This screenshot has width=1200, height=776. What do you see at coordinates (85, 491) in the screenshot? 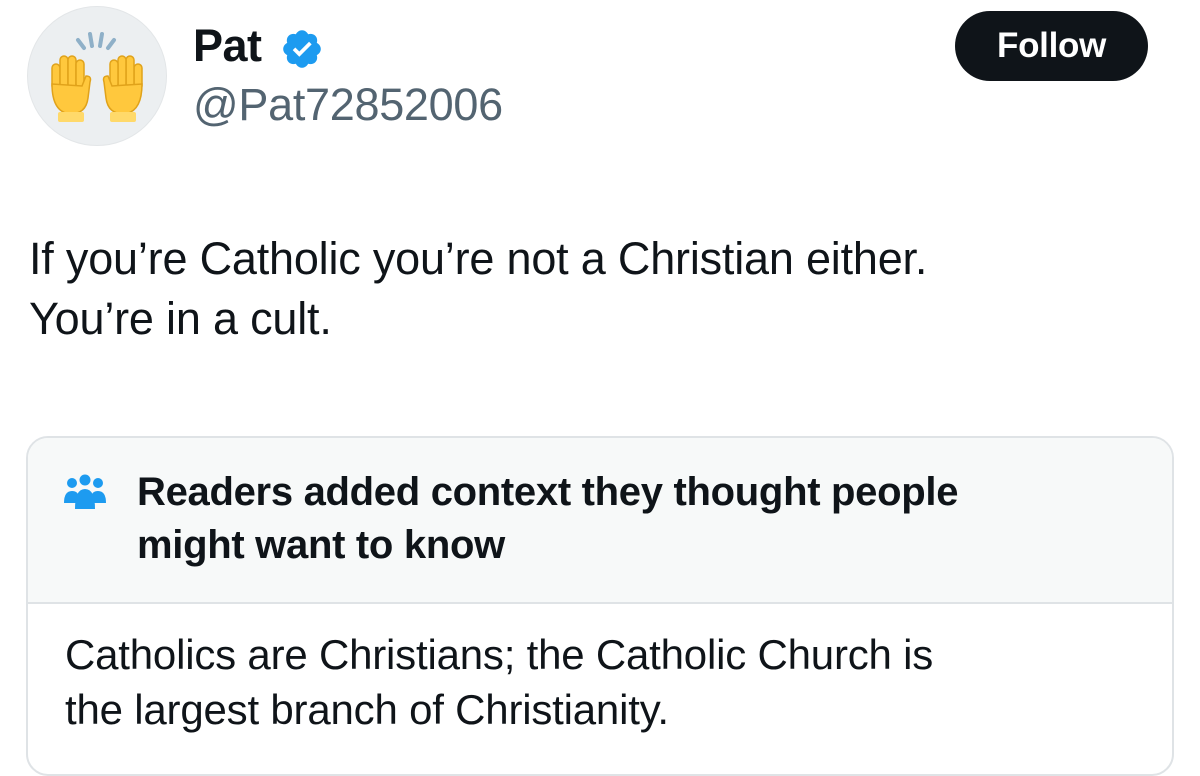
I see `people-icon` at bounding box center [85, 491].